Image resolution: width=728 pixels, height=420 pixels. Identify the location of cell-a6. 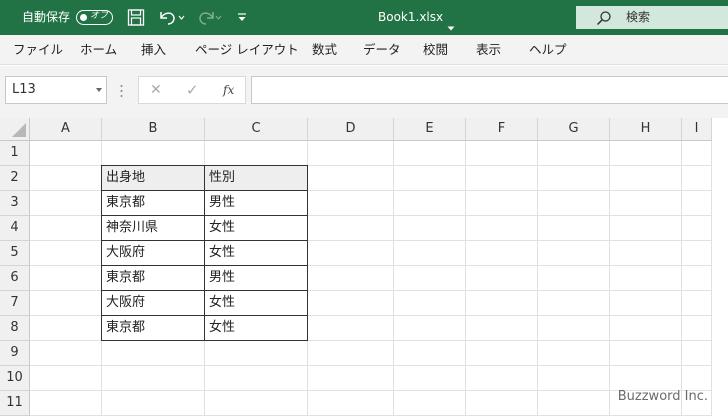
(66, 278).